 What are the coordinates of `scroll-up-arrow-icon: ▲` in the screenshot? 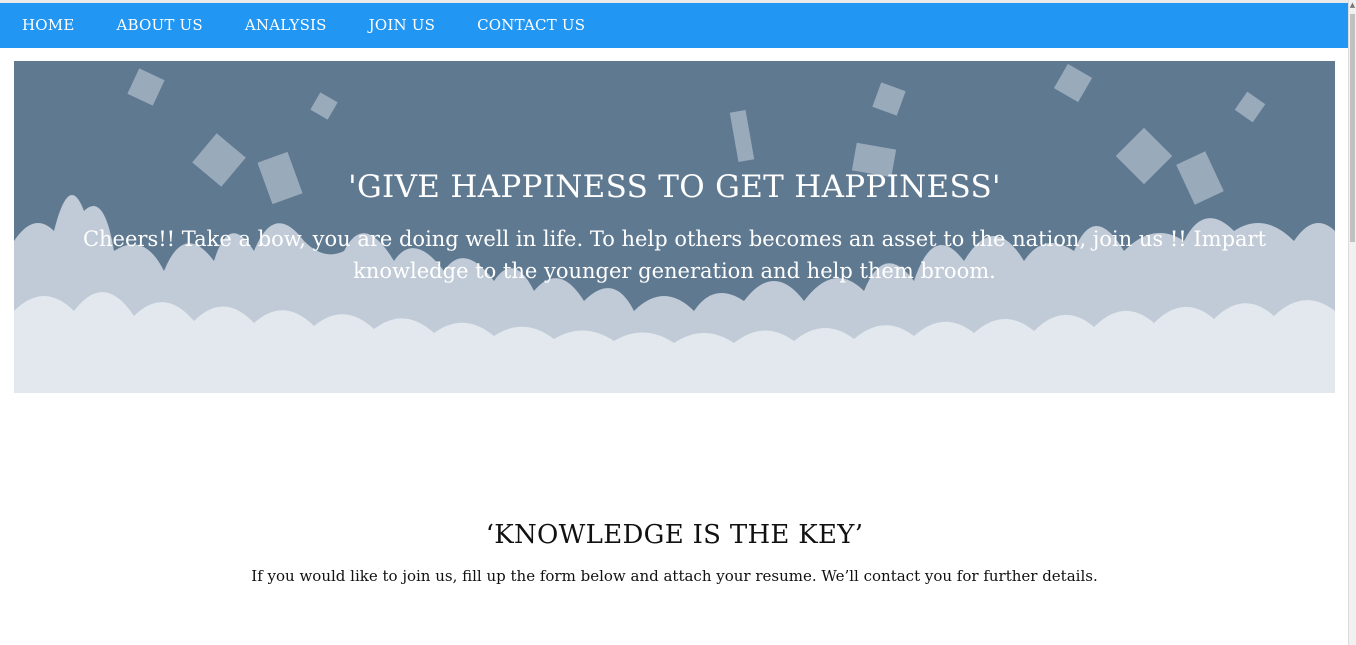 It's located at (1352, 5).